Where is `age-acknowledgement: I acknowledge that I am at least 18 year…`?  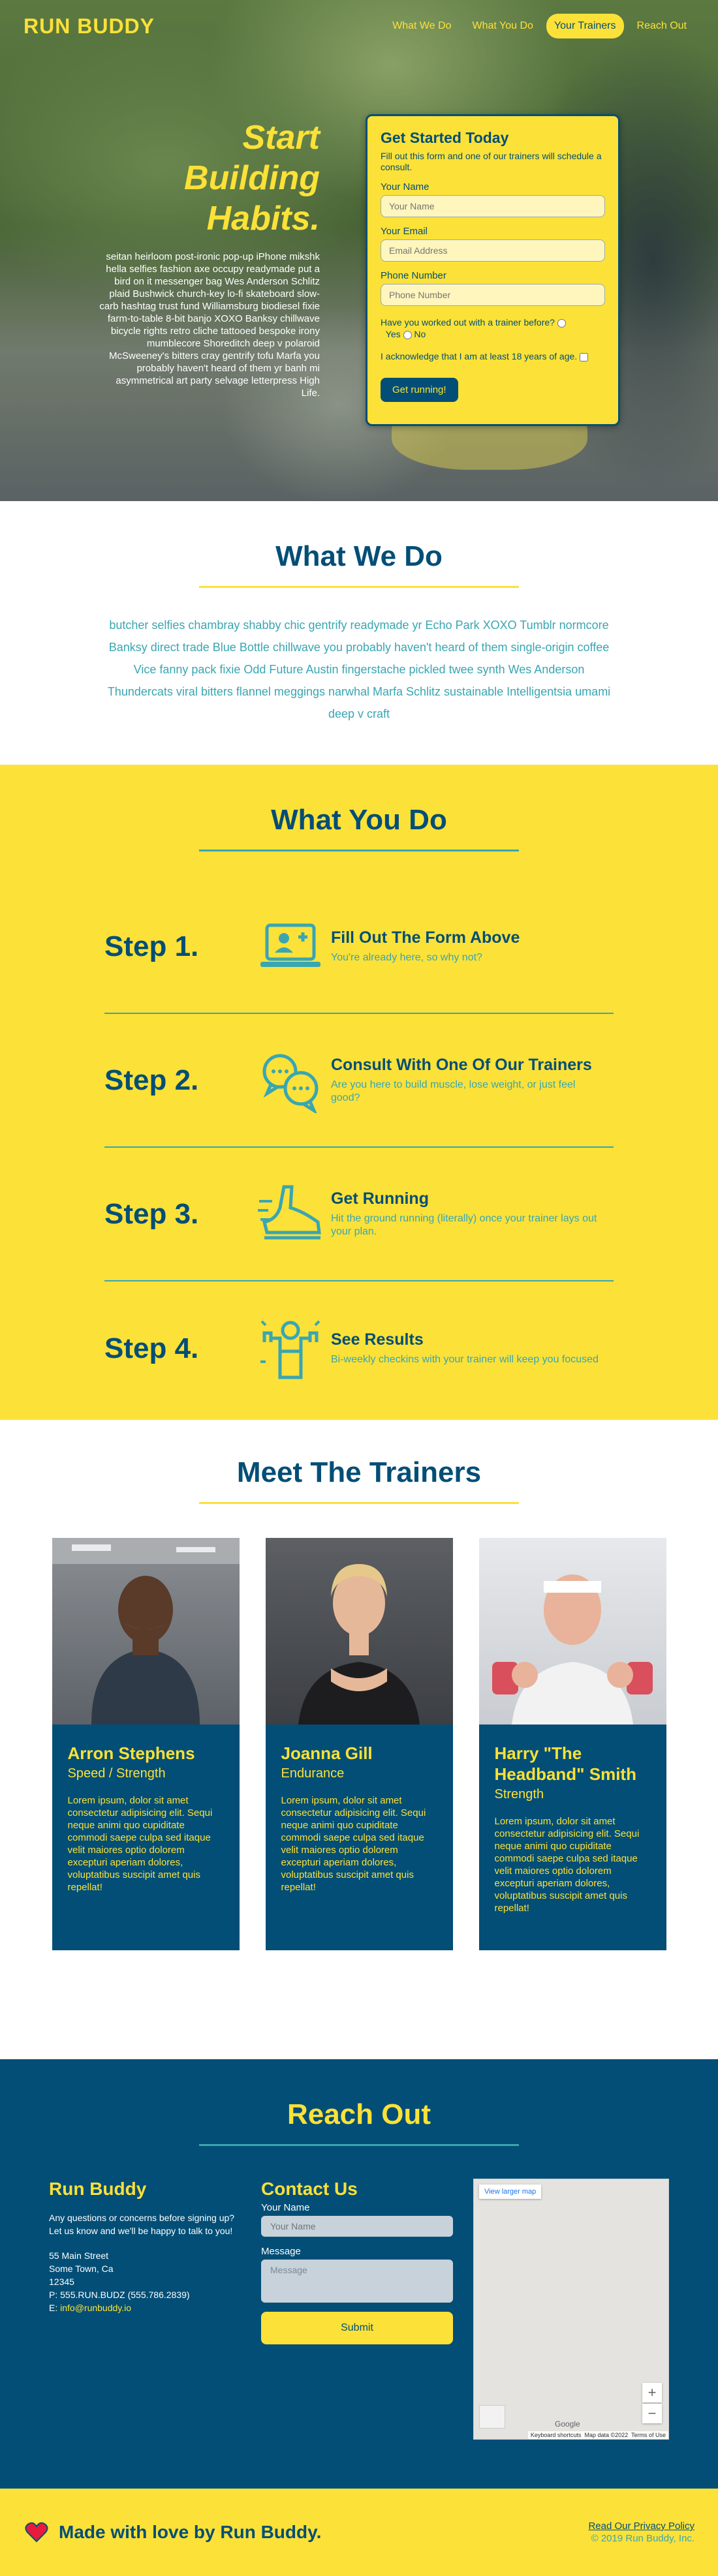 age-acknowledgement: I acknowledge that I am at least 18 year… is located at coordinates (493, 356).